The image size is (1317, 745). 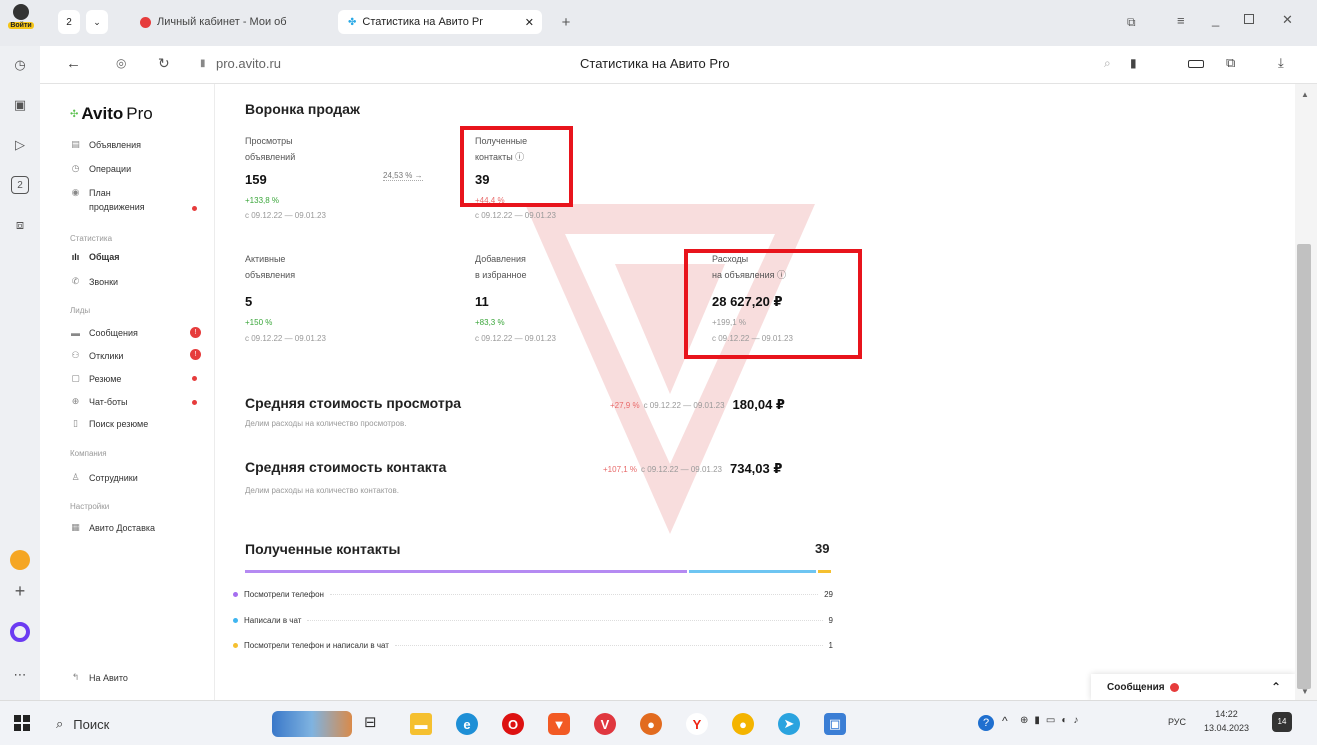 I want to click on alice-icon, so click(x=20, y=632).